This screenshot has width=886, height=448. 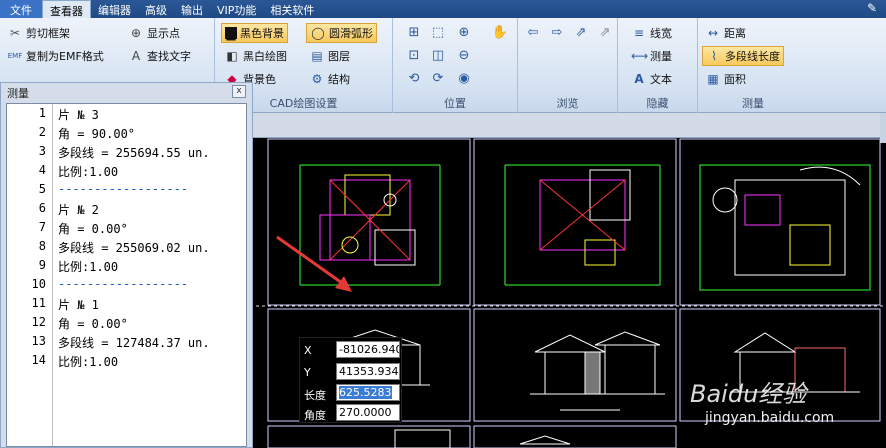 I want to click on length-value: 625.5283, so click(x=365, y=392).